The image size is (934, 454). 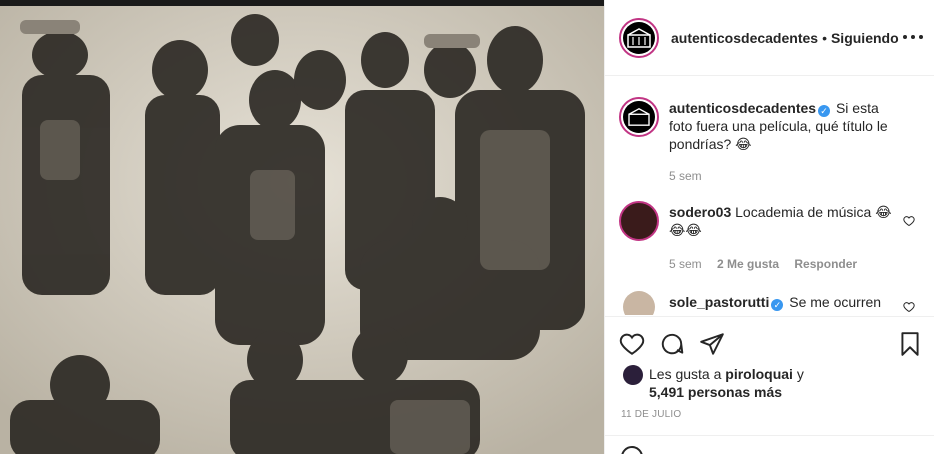 What do you see at coordinates (865, 38) in the screenshot?
I see `following-button: Siguiendo` at bounding box center [865, 38].